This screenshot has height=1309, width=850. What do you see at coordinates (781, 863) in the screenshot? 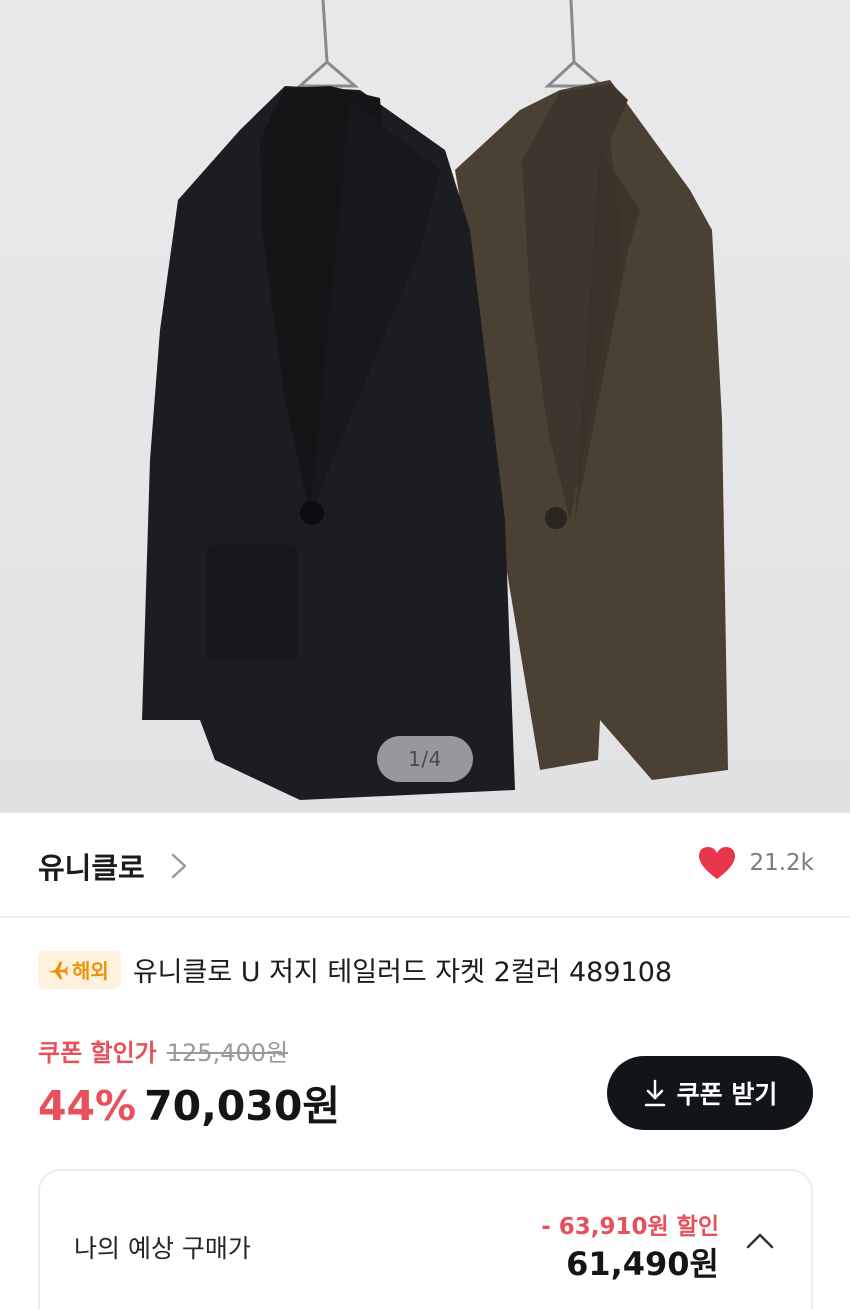
I see `like-count: 21.2k` at bounding box center [781, 863].